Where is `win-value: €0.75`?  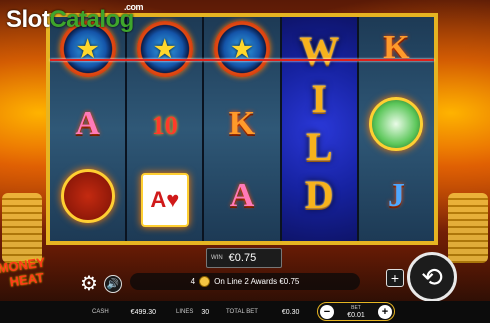
win-value: €0.75 is located at coordinates (242, 258).